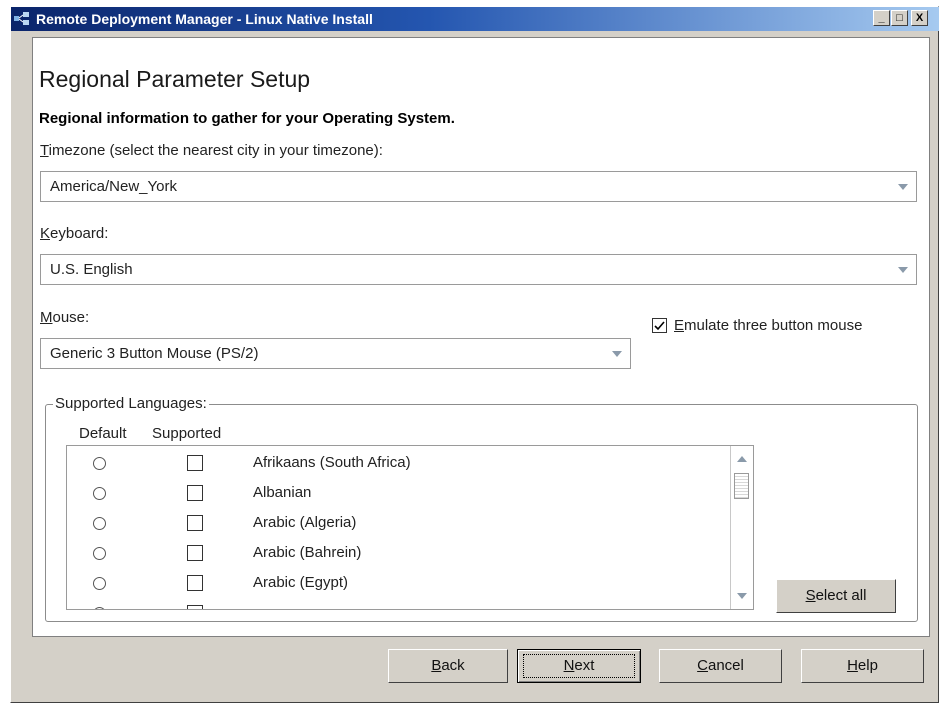 The width and height of the screenshot is (939, 703). I want to click on help-button: Help, so click(862, 666).